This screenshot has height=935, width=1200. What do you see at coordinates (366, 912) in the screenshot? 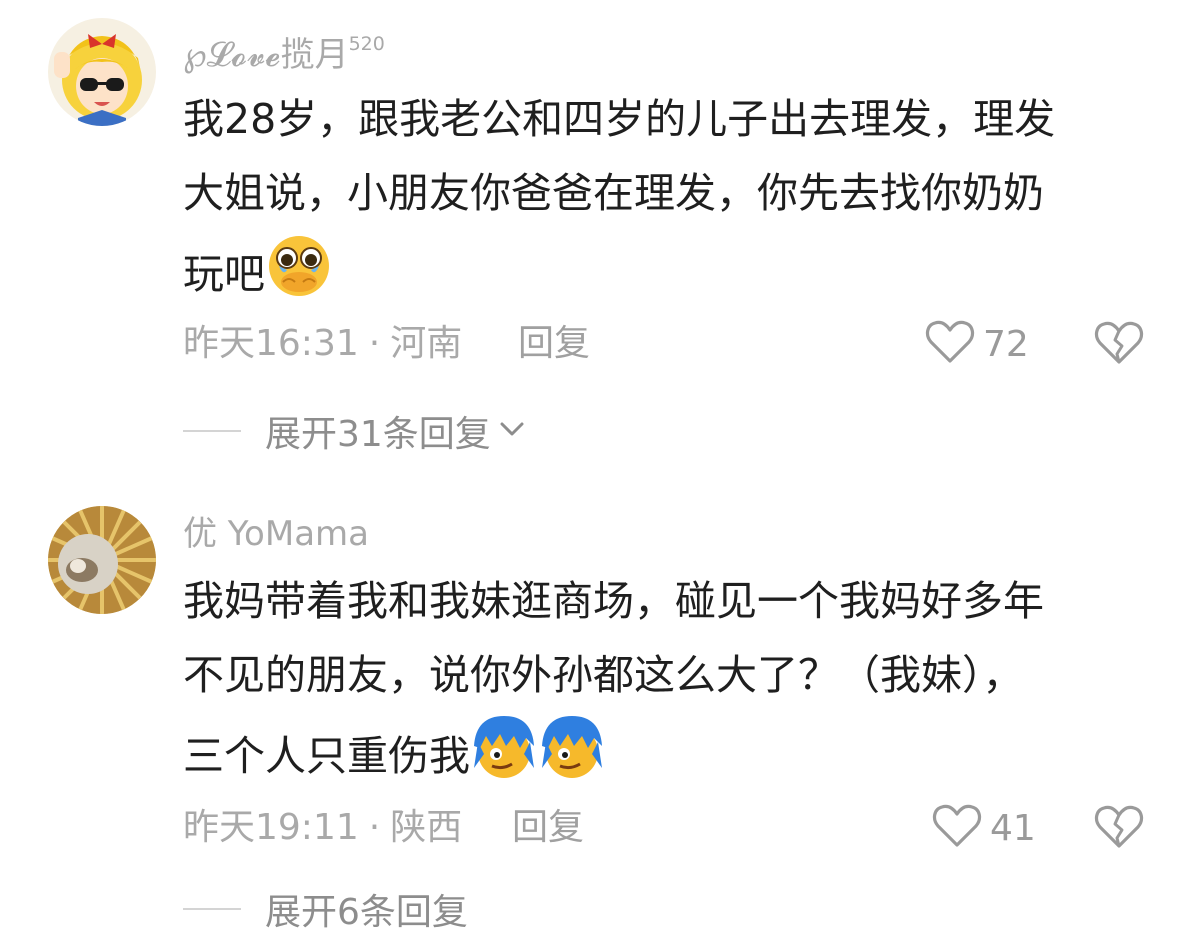
I see `expand-replies-label: 展开6条回复` at bounding box center [366, 912].